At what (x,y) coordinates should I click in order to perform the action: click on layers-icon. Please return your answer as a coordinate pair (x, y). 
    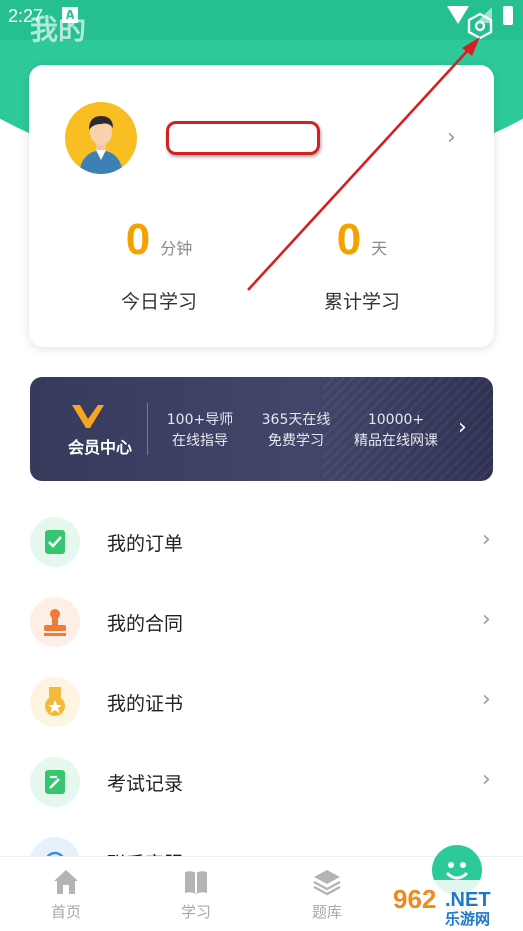
    Looking at the image, I should click on (327, 883).